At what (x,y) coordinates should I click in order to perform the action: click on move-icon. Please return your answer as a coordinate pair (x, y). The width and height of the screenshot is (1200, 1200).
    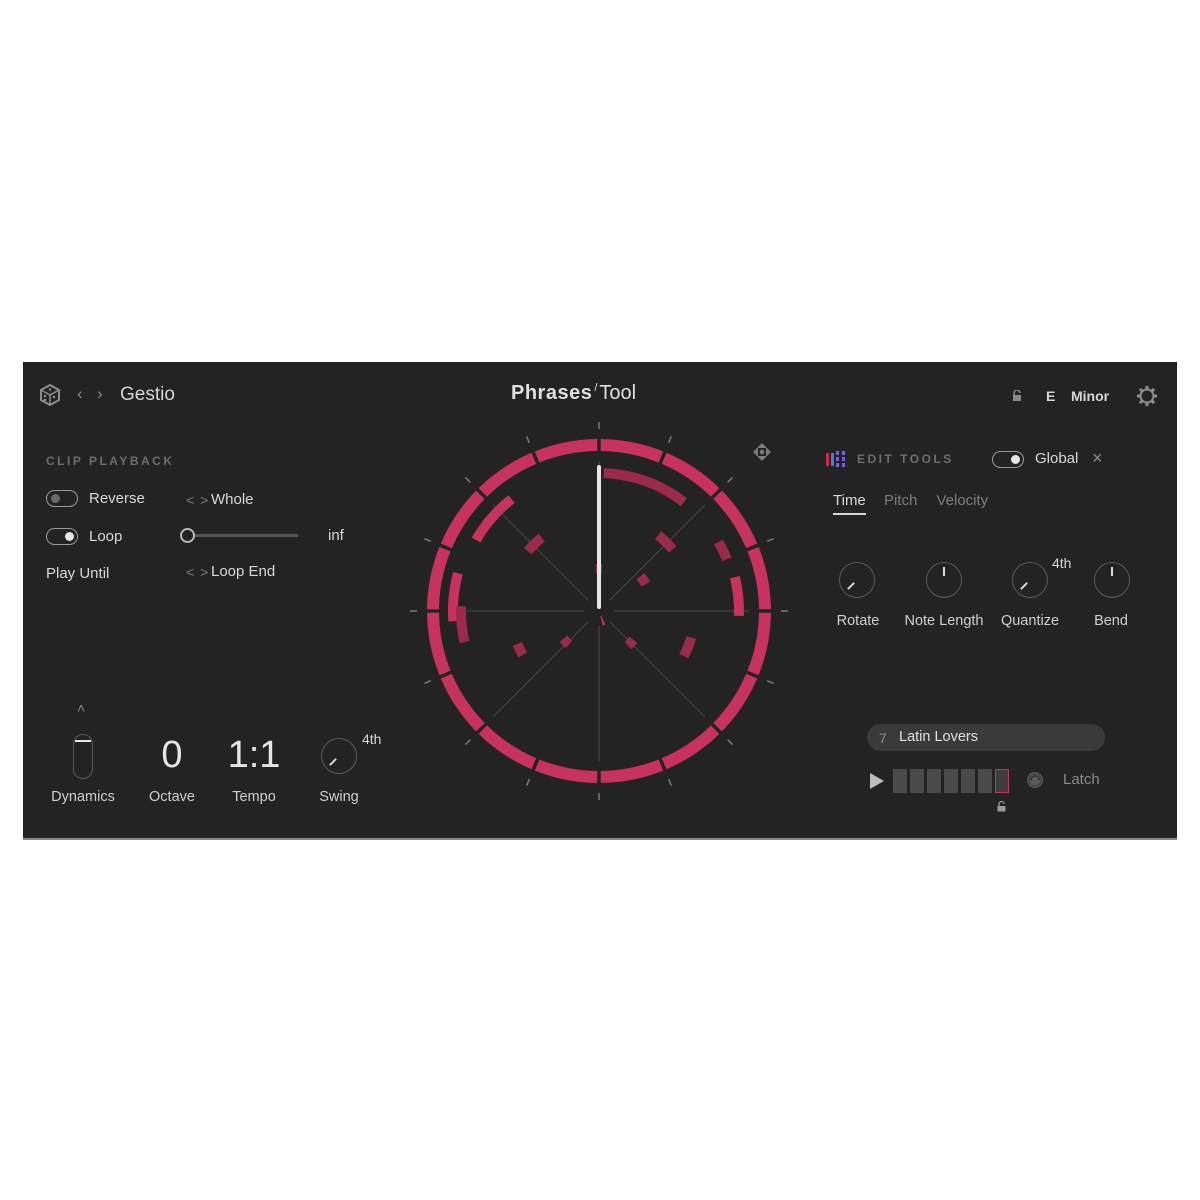
    Looking at the image, I should click on (762, 452).